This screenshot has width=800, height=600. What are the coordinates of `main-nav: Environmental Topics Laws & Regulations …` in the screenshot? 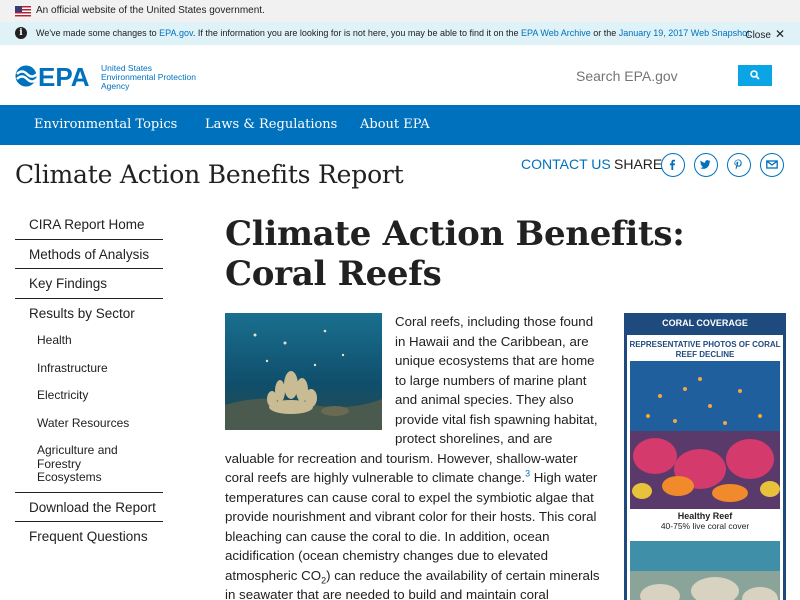 It's located at (400, 125).